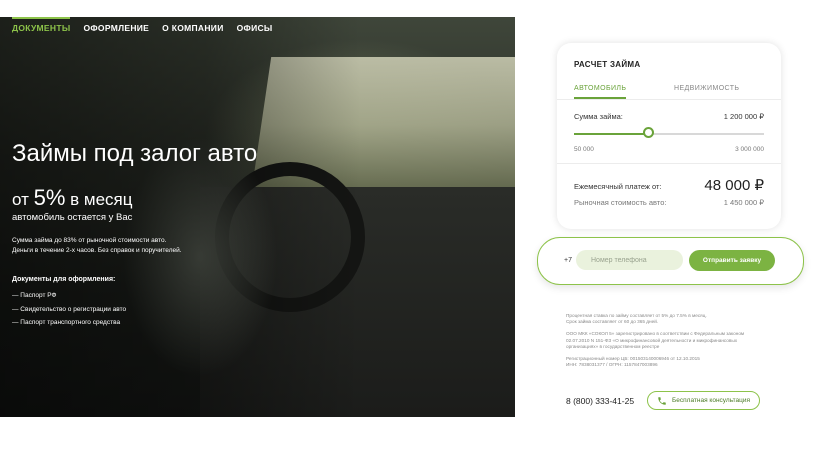  Describe the element at coordinates (135, 153) in the screenshot. I see `hero-title: Займы под залог авто` at that location.